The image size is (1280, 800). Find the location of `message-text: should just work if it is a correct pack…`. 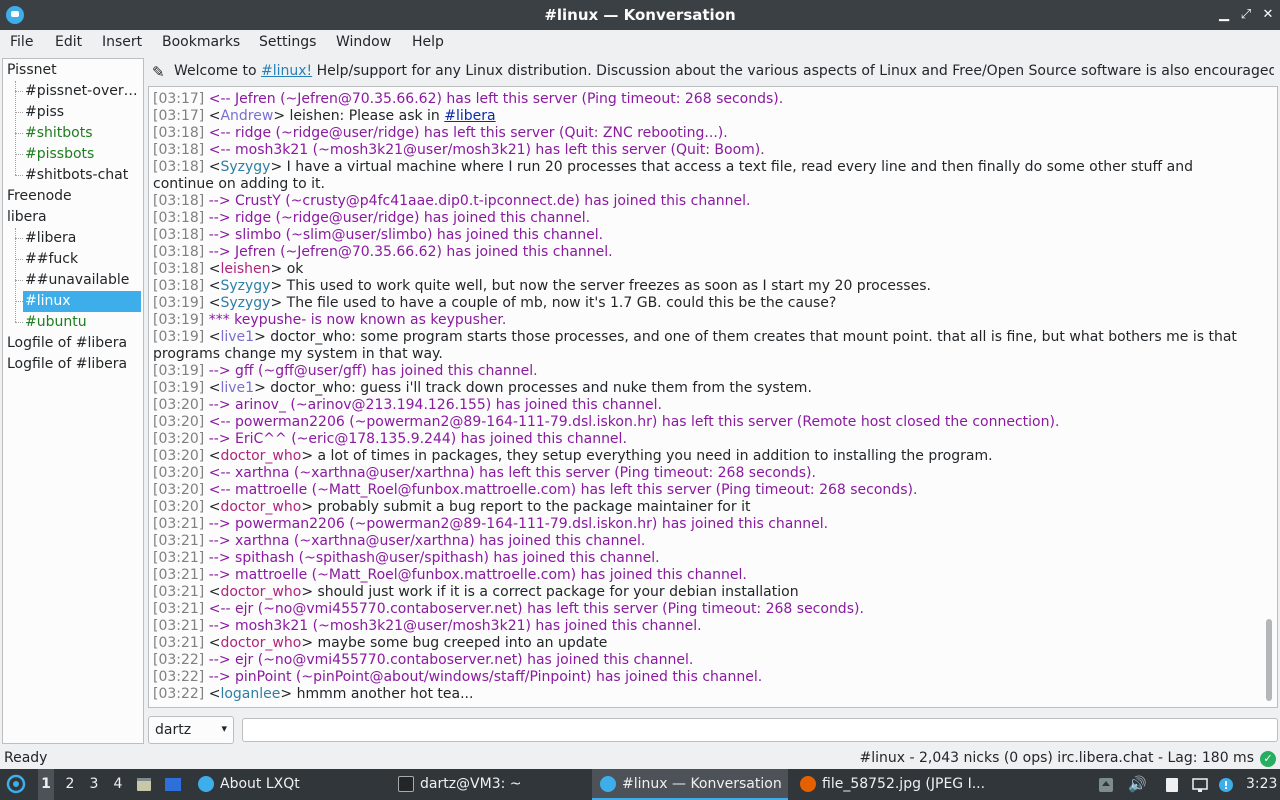

message-text: should just work if it is a correct pack… is located at coordinates (558, 592).